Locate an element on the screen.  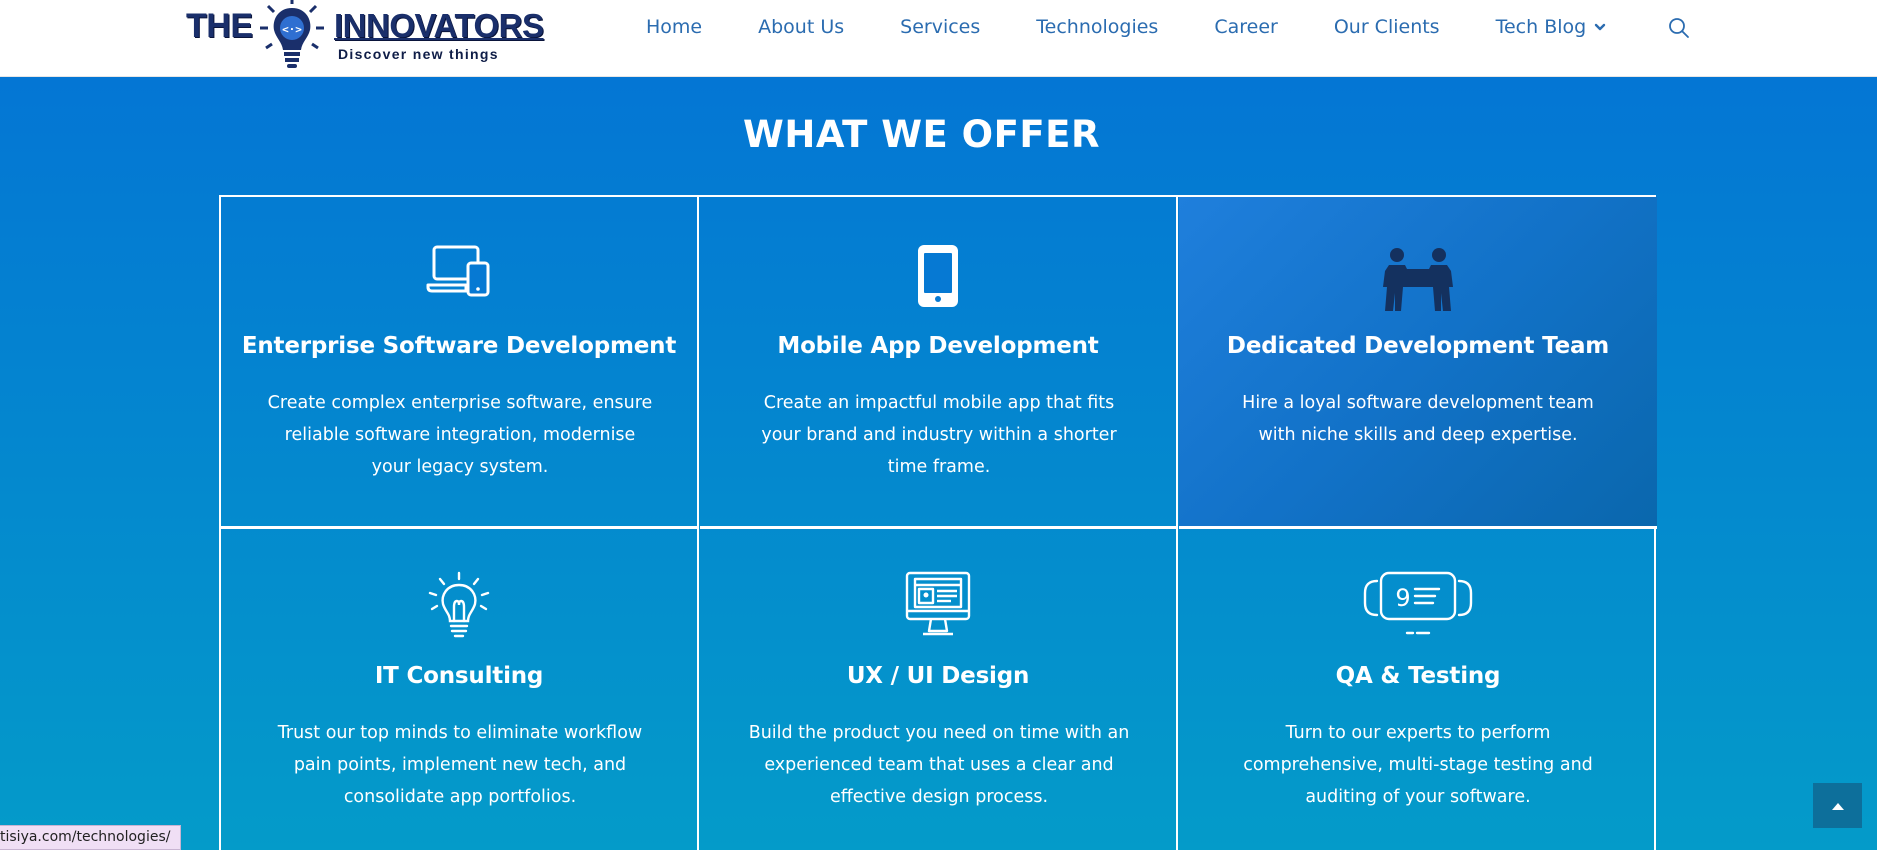
status-bar-url: tisiya.com/technologies/ is located at coordinates (91, 837).